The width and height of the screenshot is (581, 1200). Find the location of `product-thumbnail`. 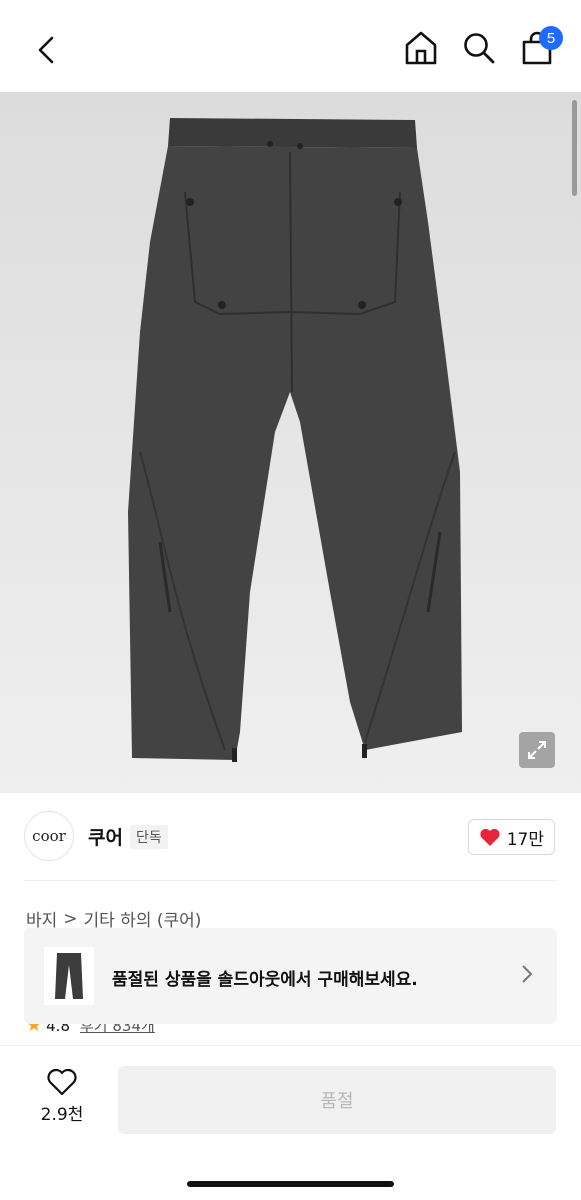

product-thumbnail is located at coordinates (69, 976).